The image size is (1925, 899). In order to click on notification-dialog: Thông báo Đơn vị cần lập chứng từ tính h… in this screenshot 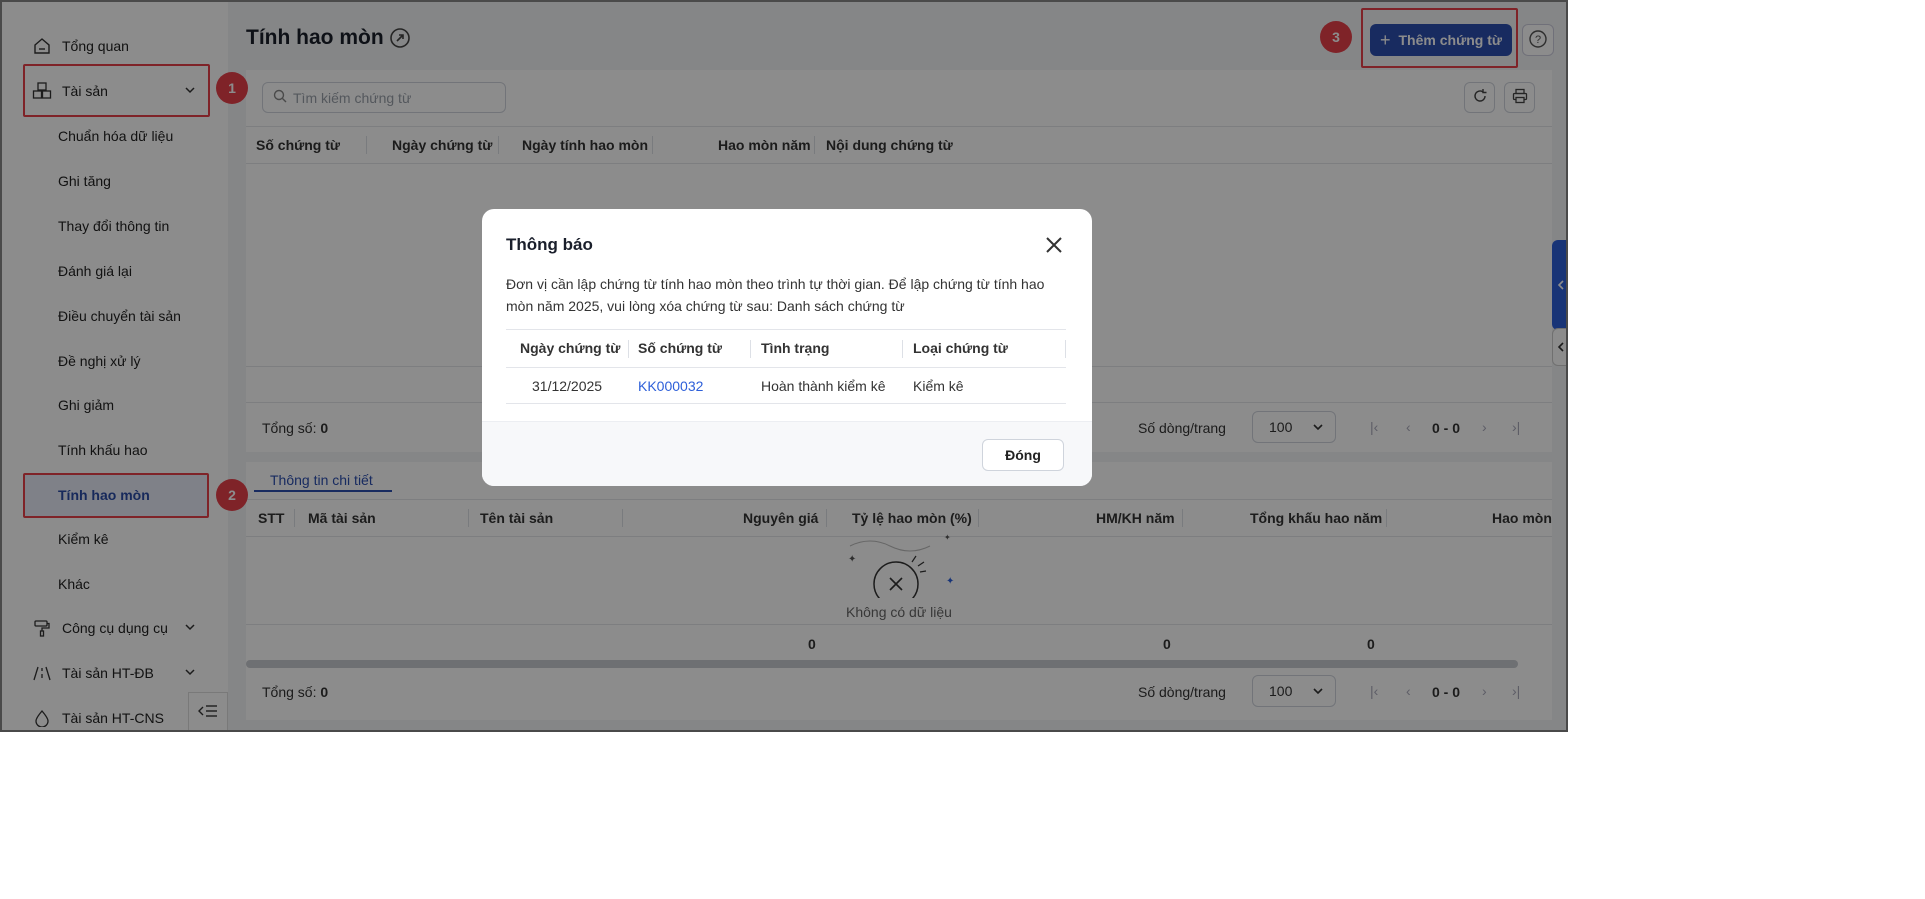, I will do `click(787, 347)`.